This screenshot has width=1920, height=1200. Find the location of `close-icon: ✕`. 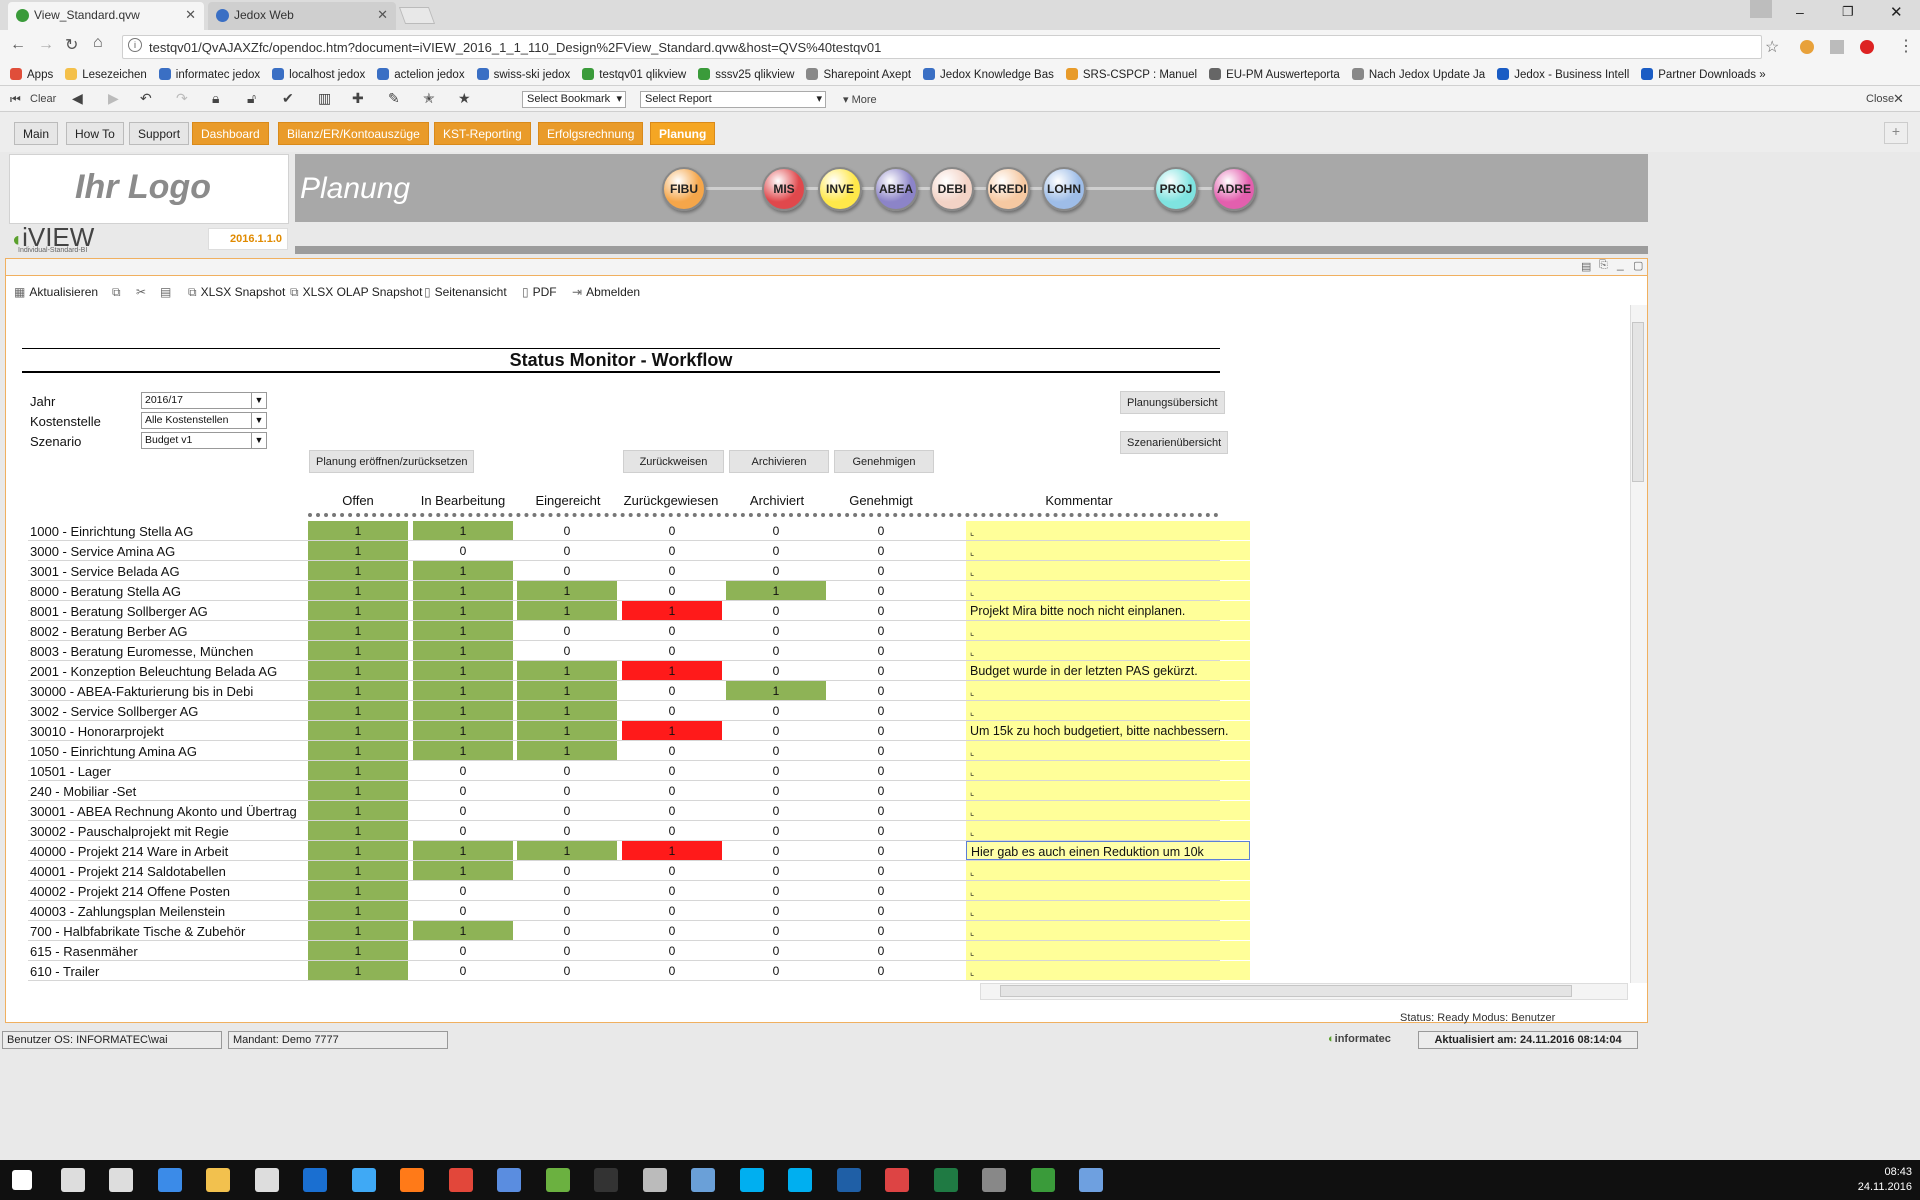

close-icon: ✕ is located at coordinates (1898, 99).